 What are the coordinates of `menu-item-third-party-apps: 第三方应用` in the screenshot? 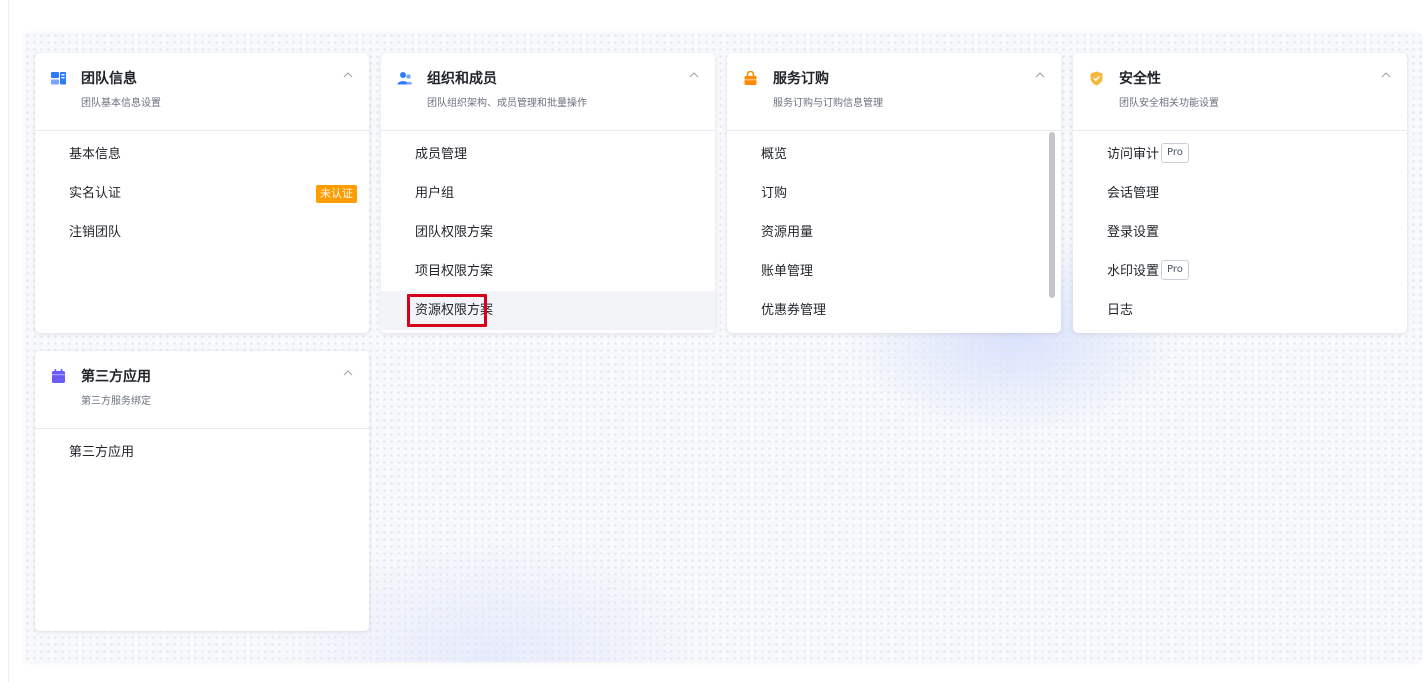 It's located at (202, 452).